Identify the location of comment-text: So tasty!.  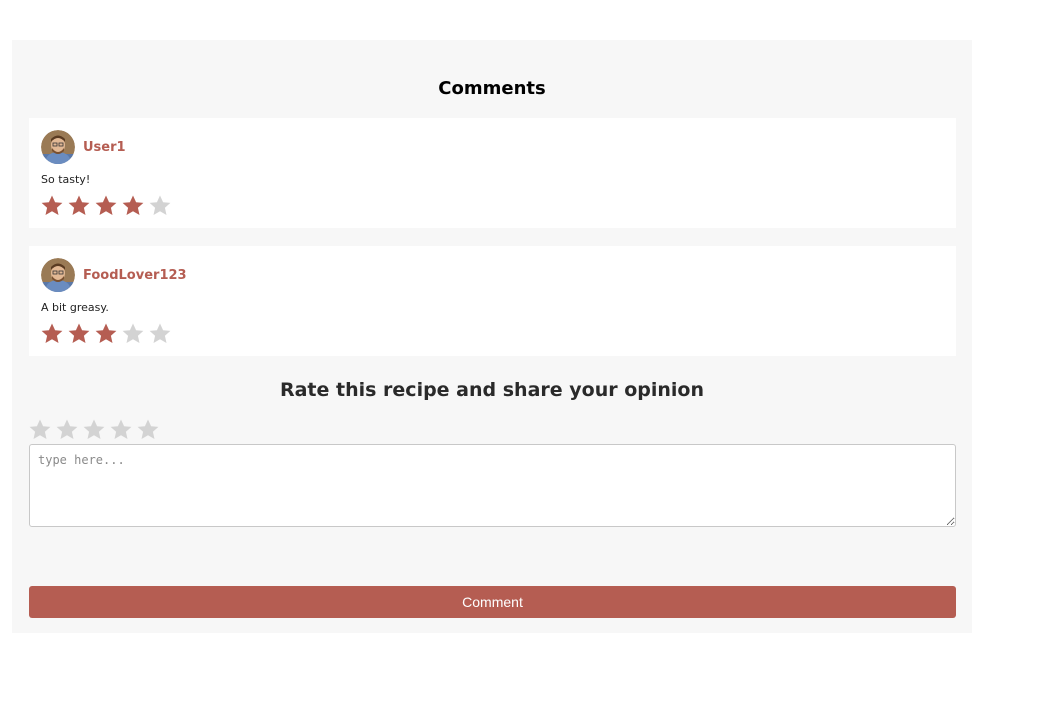
(66, 179).